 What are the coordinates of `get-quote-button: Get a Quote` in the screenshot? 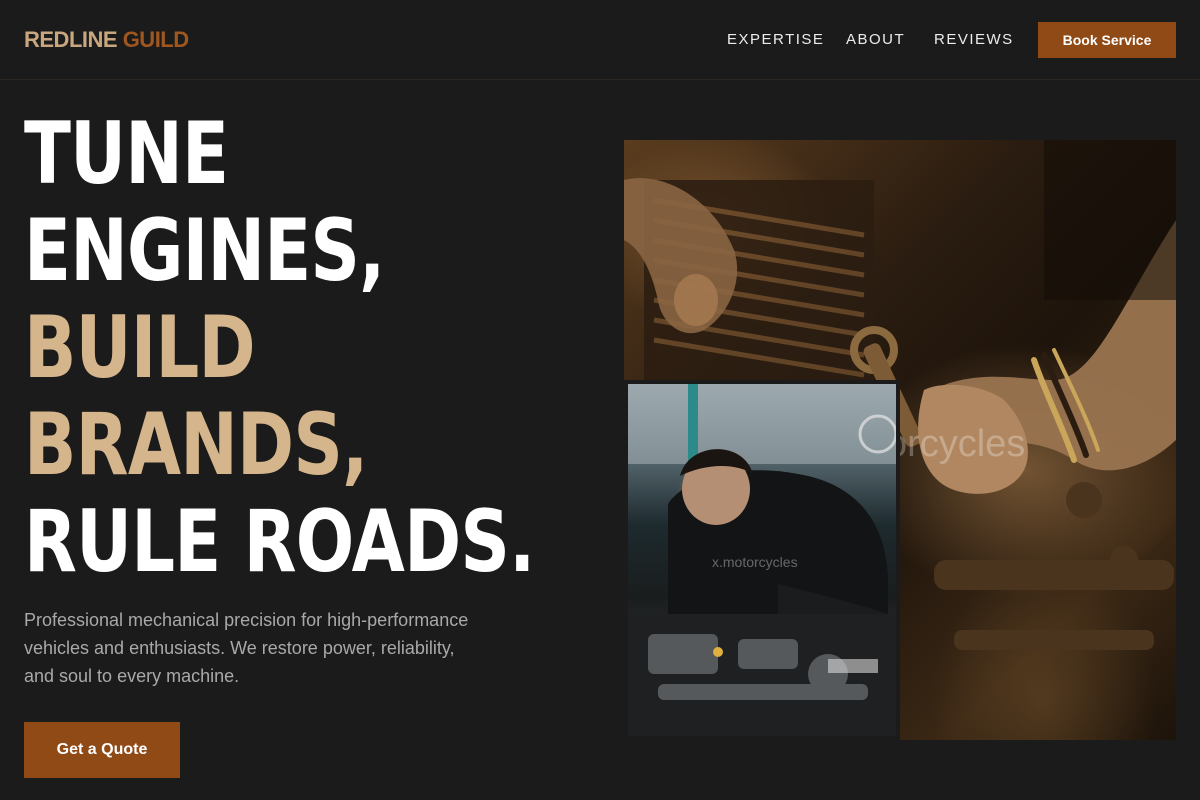 It's located at (102, 750).